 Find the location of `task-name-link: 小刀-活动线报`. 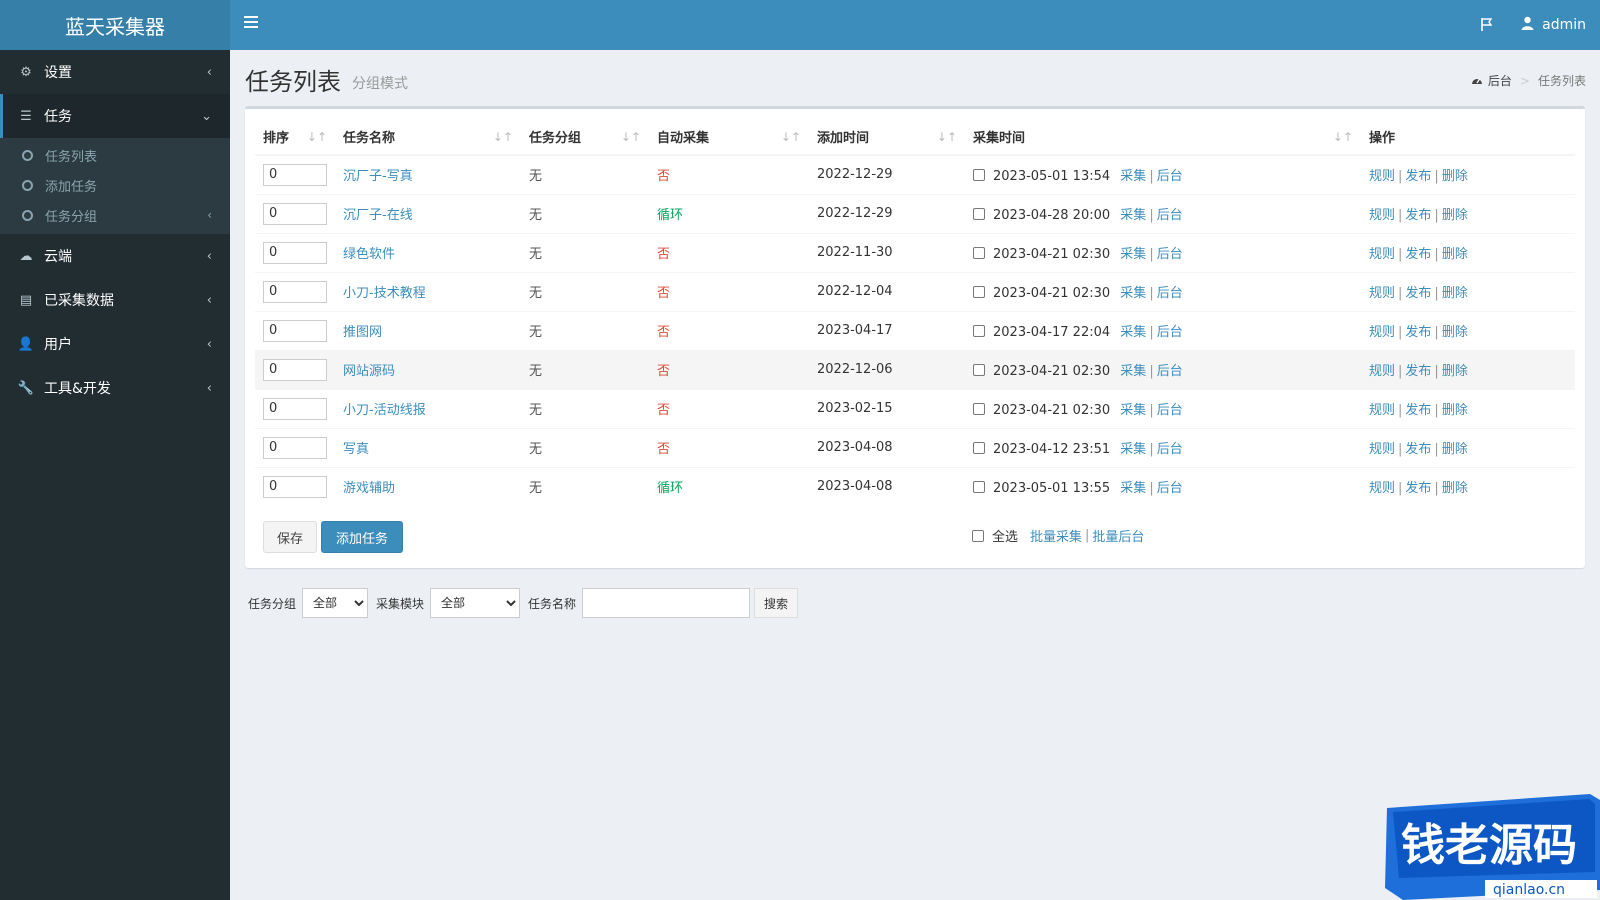

task-name-link: 小刀-活动线报 is located at coordinates (384, 410).